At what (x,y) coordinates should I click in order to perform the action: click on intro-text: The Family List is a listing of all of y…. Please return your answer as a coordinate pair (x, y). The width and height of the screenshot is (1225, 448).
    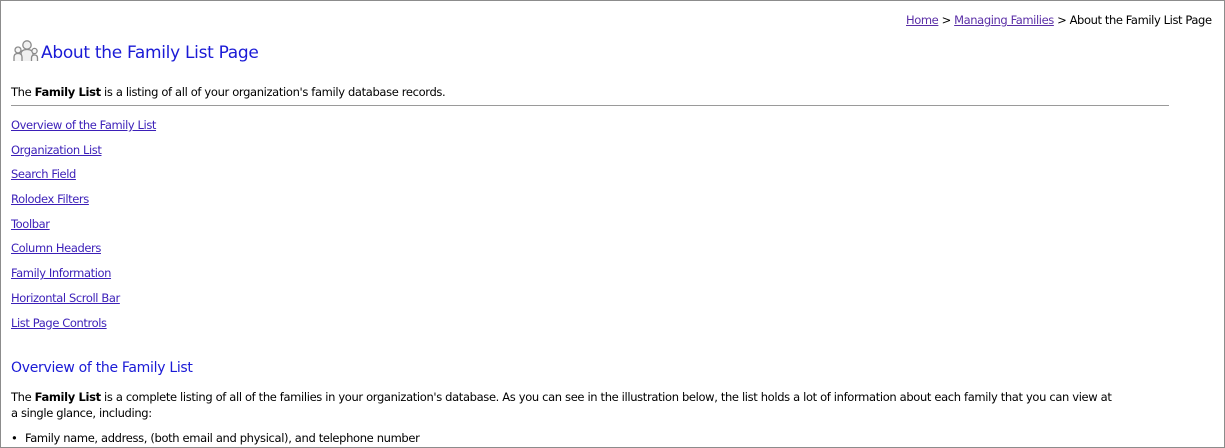
    Looking at the image, I should click on (228, 92).